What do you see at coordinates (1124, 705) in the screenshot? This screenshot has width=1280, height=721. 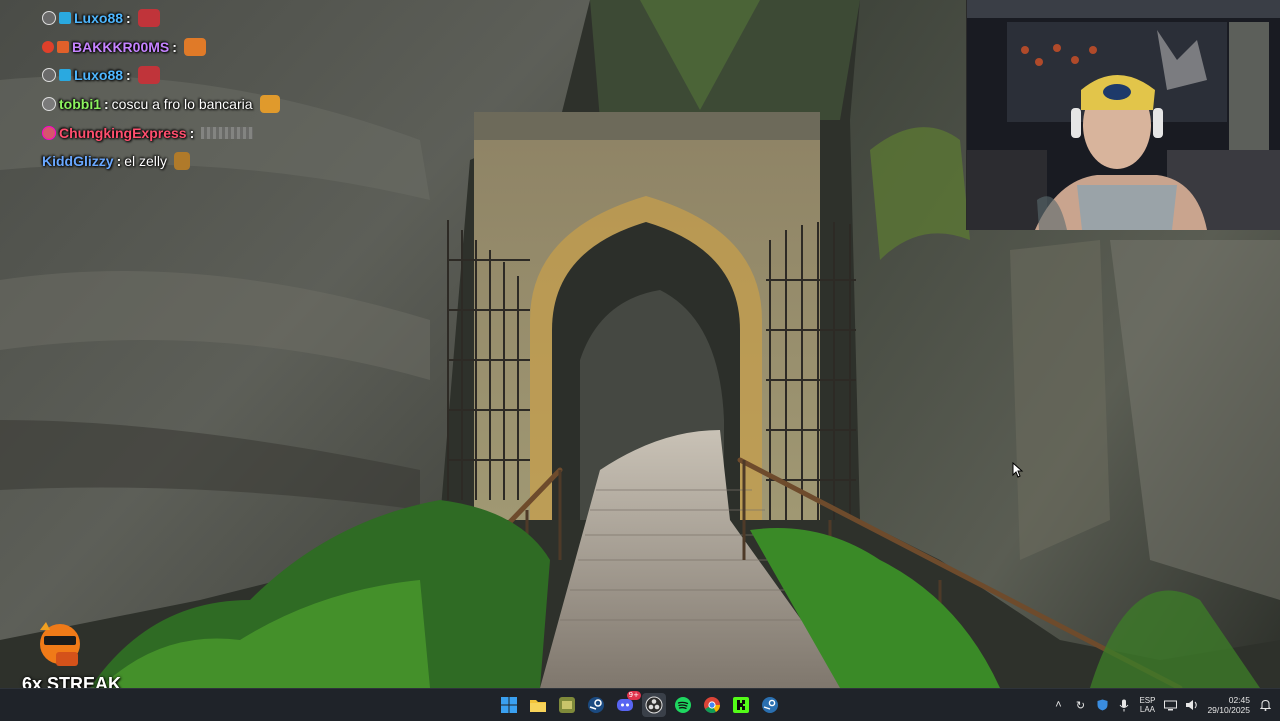 I see `microphone-icon` at bounding box center [1124, 705].